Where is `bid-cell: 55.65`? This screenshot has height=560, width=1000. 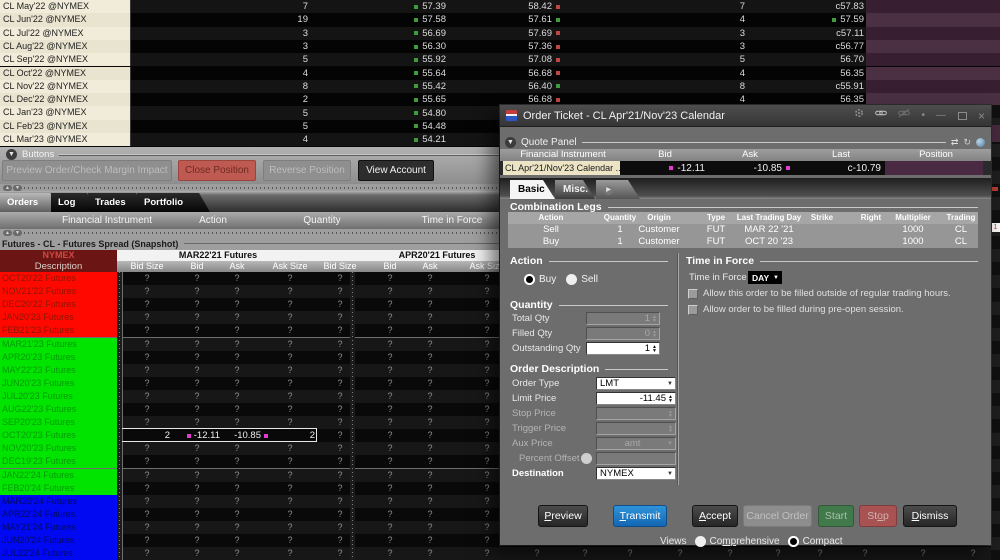
bid-cell: 55.65 is located at coordinates (383, 99).